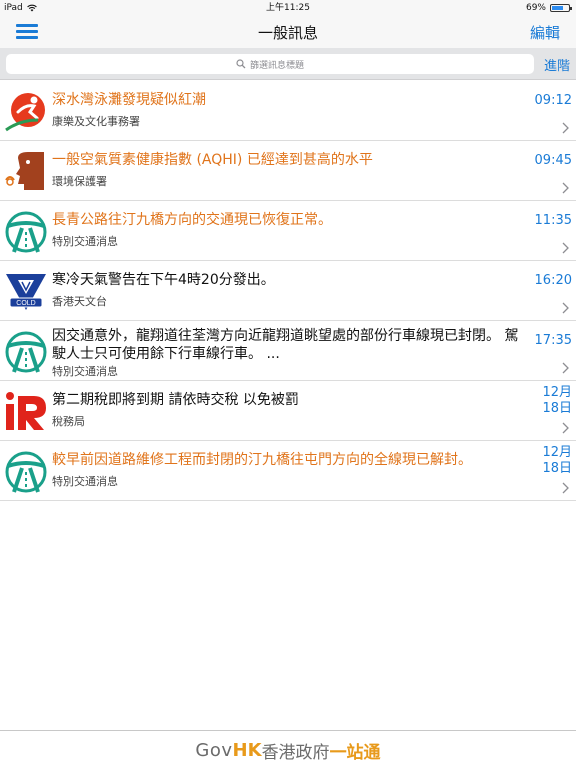  Describe the element at coordinates (25, 112) in the screenshot. I see `lcsd-logo-icon` at that location.